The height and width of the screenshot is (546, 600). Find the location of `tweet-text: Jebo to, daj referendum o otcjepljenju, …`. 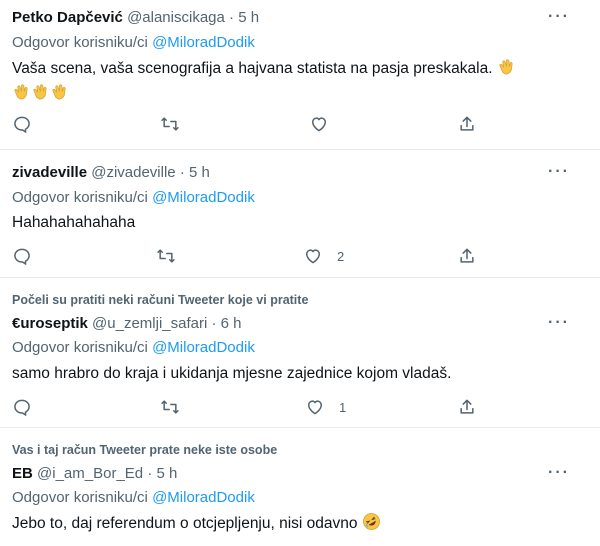

tweet-text: Jebo to, daj referendum o otcjepljenju, … is located at coordinates (282, 523).